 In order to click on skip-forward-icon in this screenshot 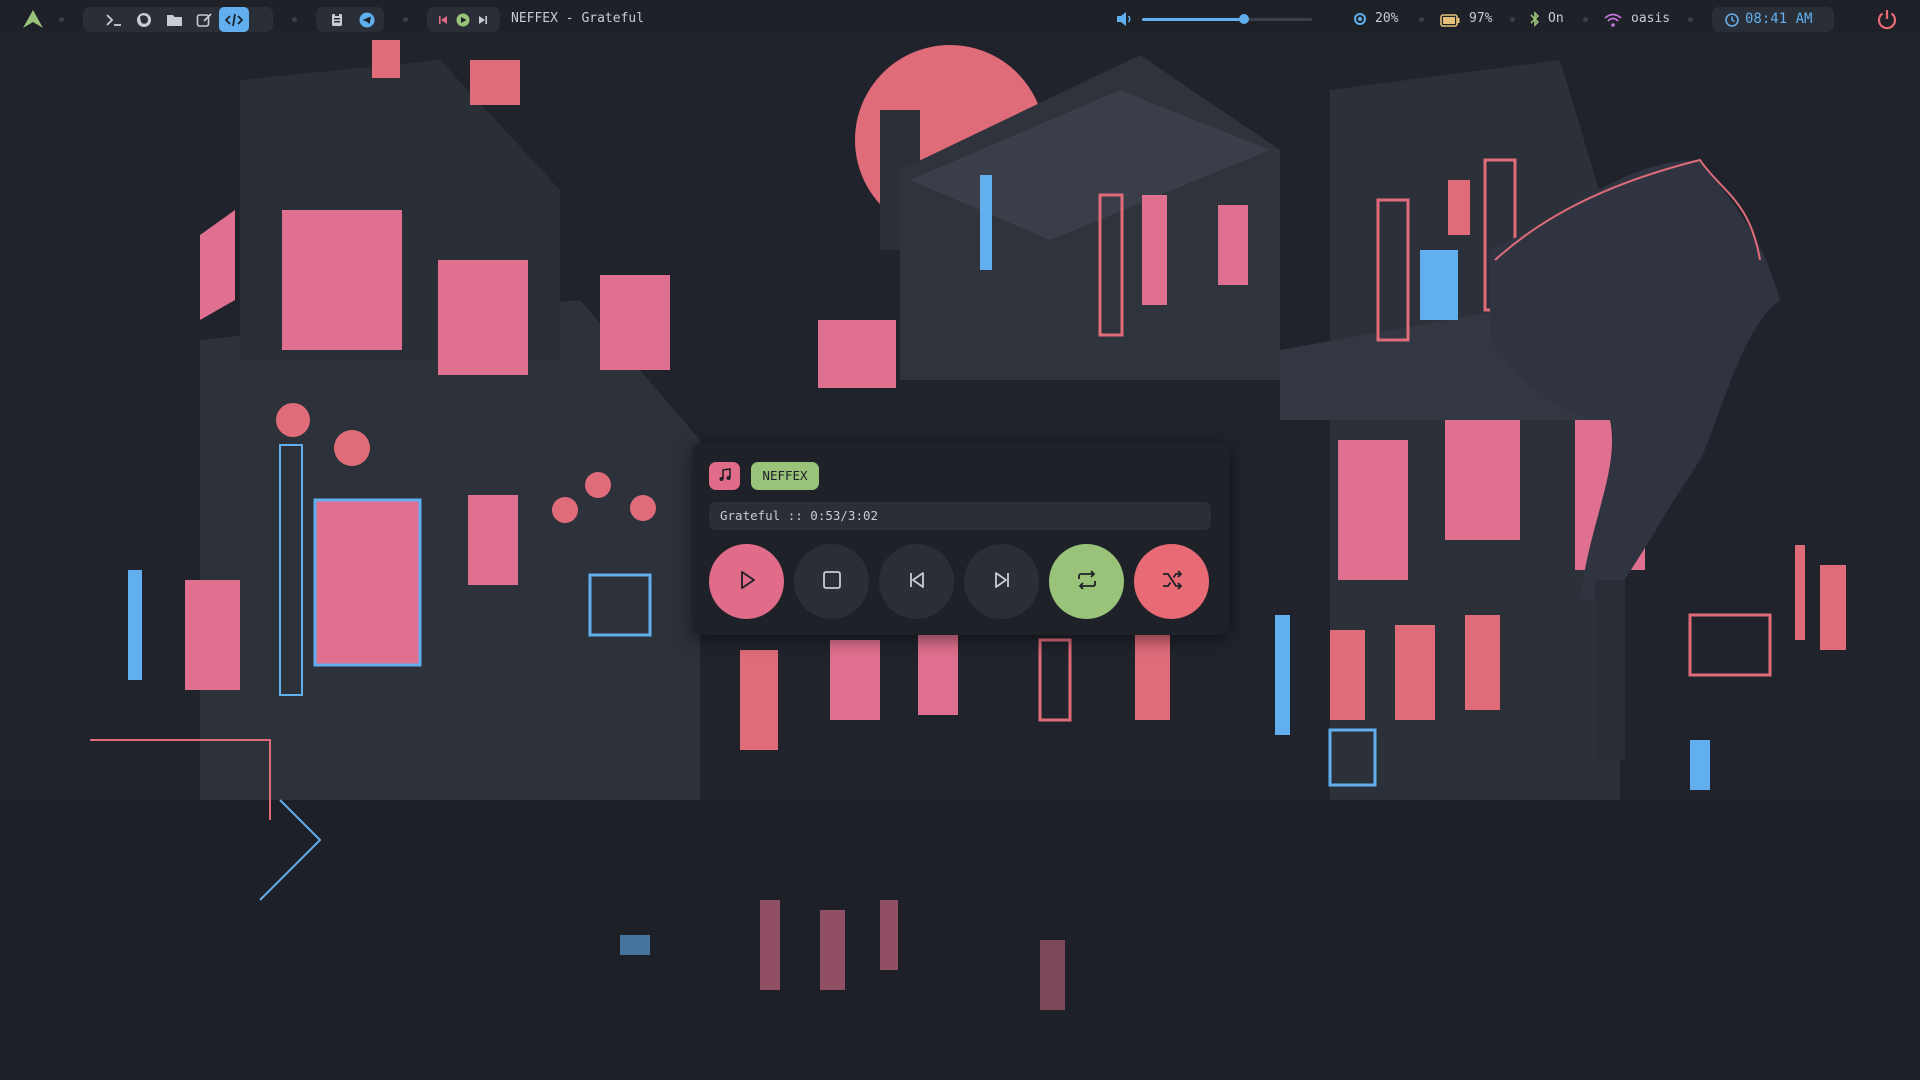, I will do `click(1002, 582)`.